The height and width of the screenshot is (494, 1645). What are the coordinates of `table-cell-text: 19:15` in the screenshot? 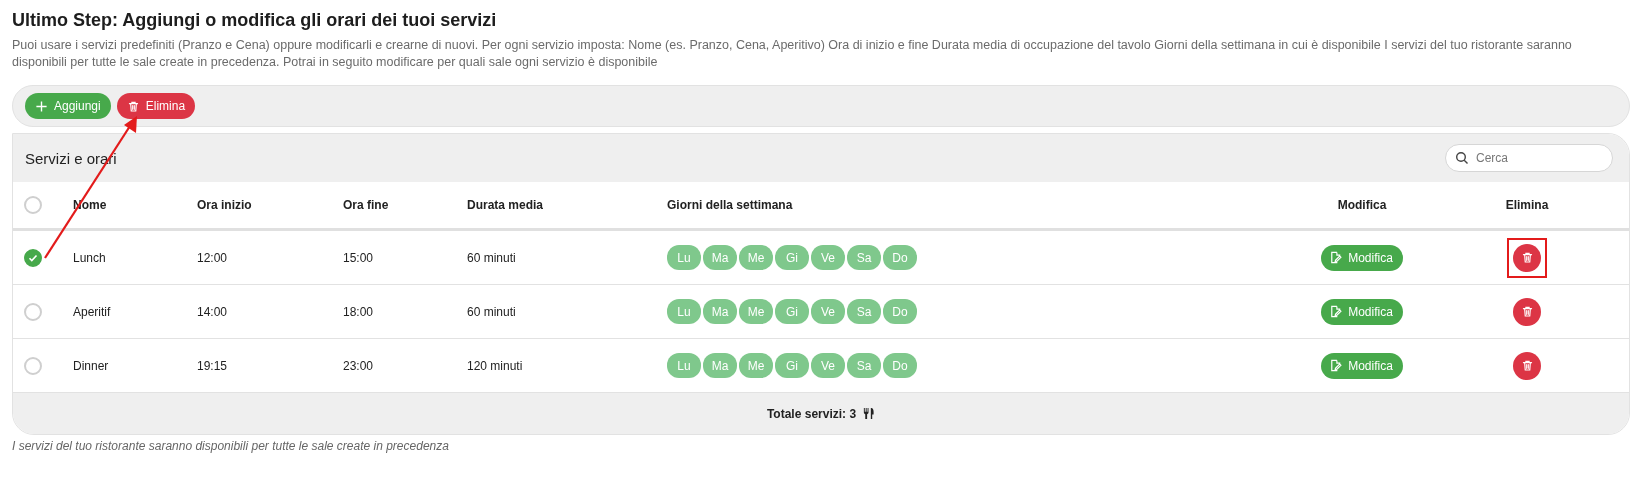 It's located at (213, 365).